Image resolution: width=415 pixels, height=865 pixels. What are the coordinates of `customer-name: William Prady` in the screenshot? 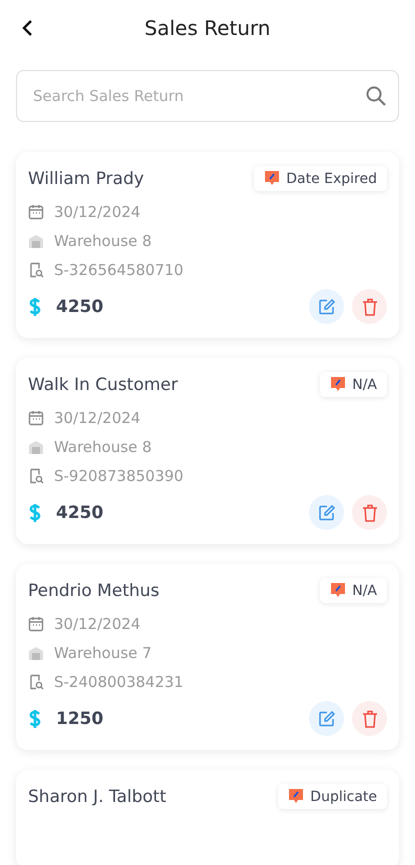 It's located at (86, 178).